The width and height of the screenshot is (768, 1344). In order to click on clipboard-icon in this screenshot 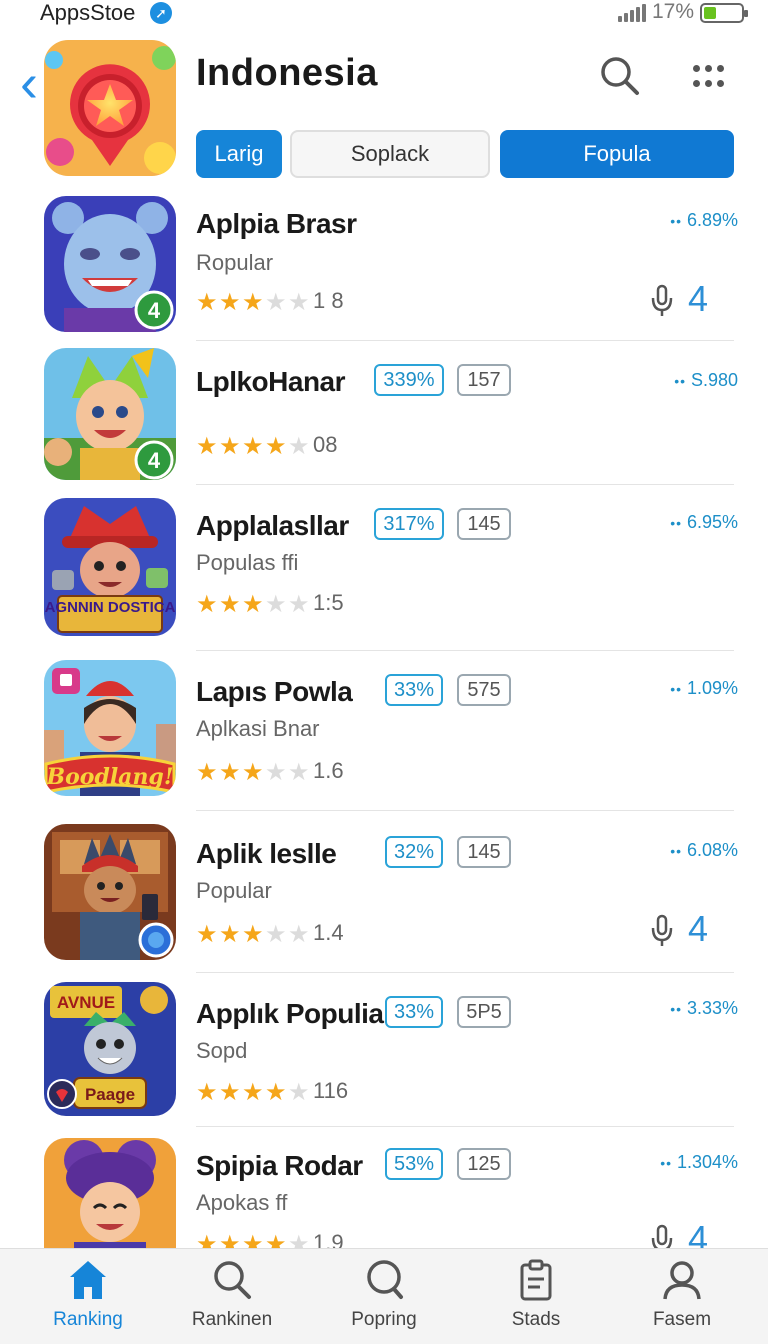, I will do `click(536, 1280)`.